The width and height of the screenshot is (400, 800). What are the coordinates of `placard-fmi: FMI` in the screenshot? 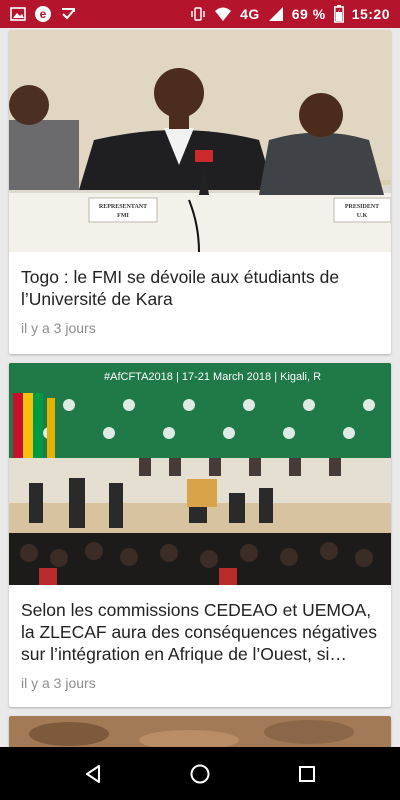 It's located at (123, 216).